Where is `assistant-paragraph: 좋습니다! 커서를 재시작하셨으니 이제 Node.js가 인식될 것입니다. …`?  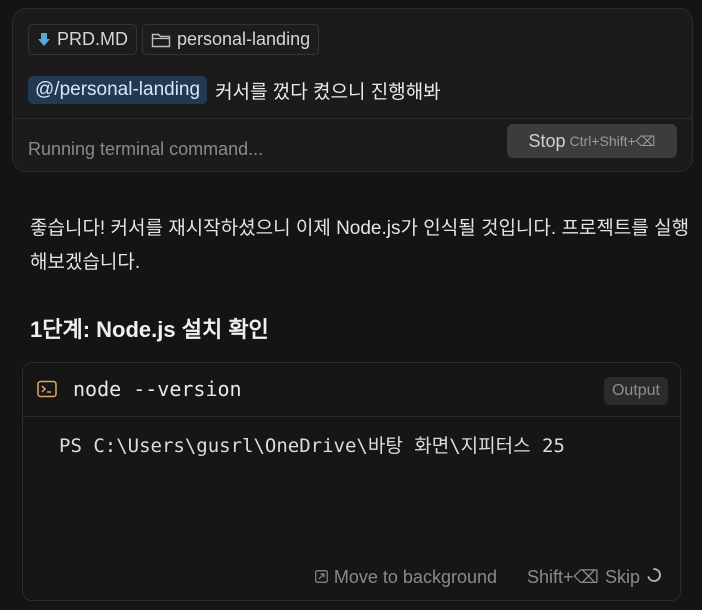
assistant-paragraph: 좋습니다! 커서를 재시작하셨으니 이제 Node.js가 인식될 것입니다. … is located at coordinates (360, 245).